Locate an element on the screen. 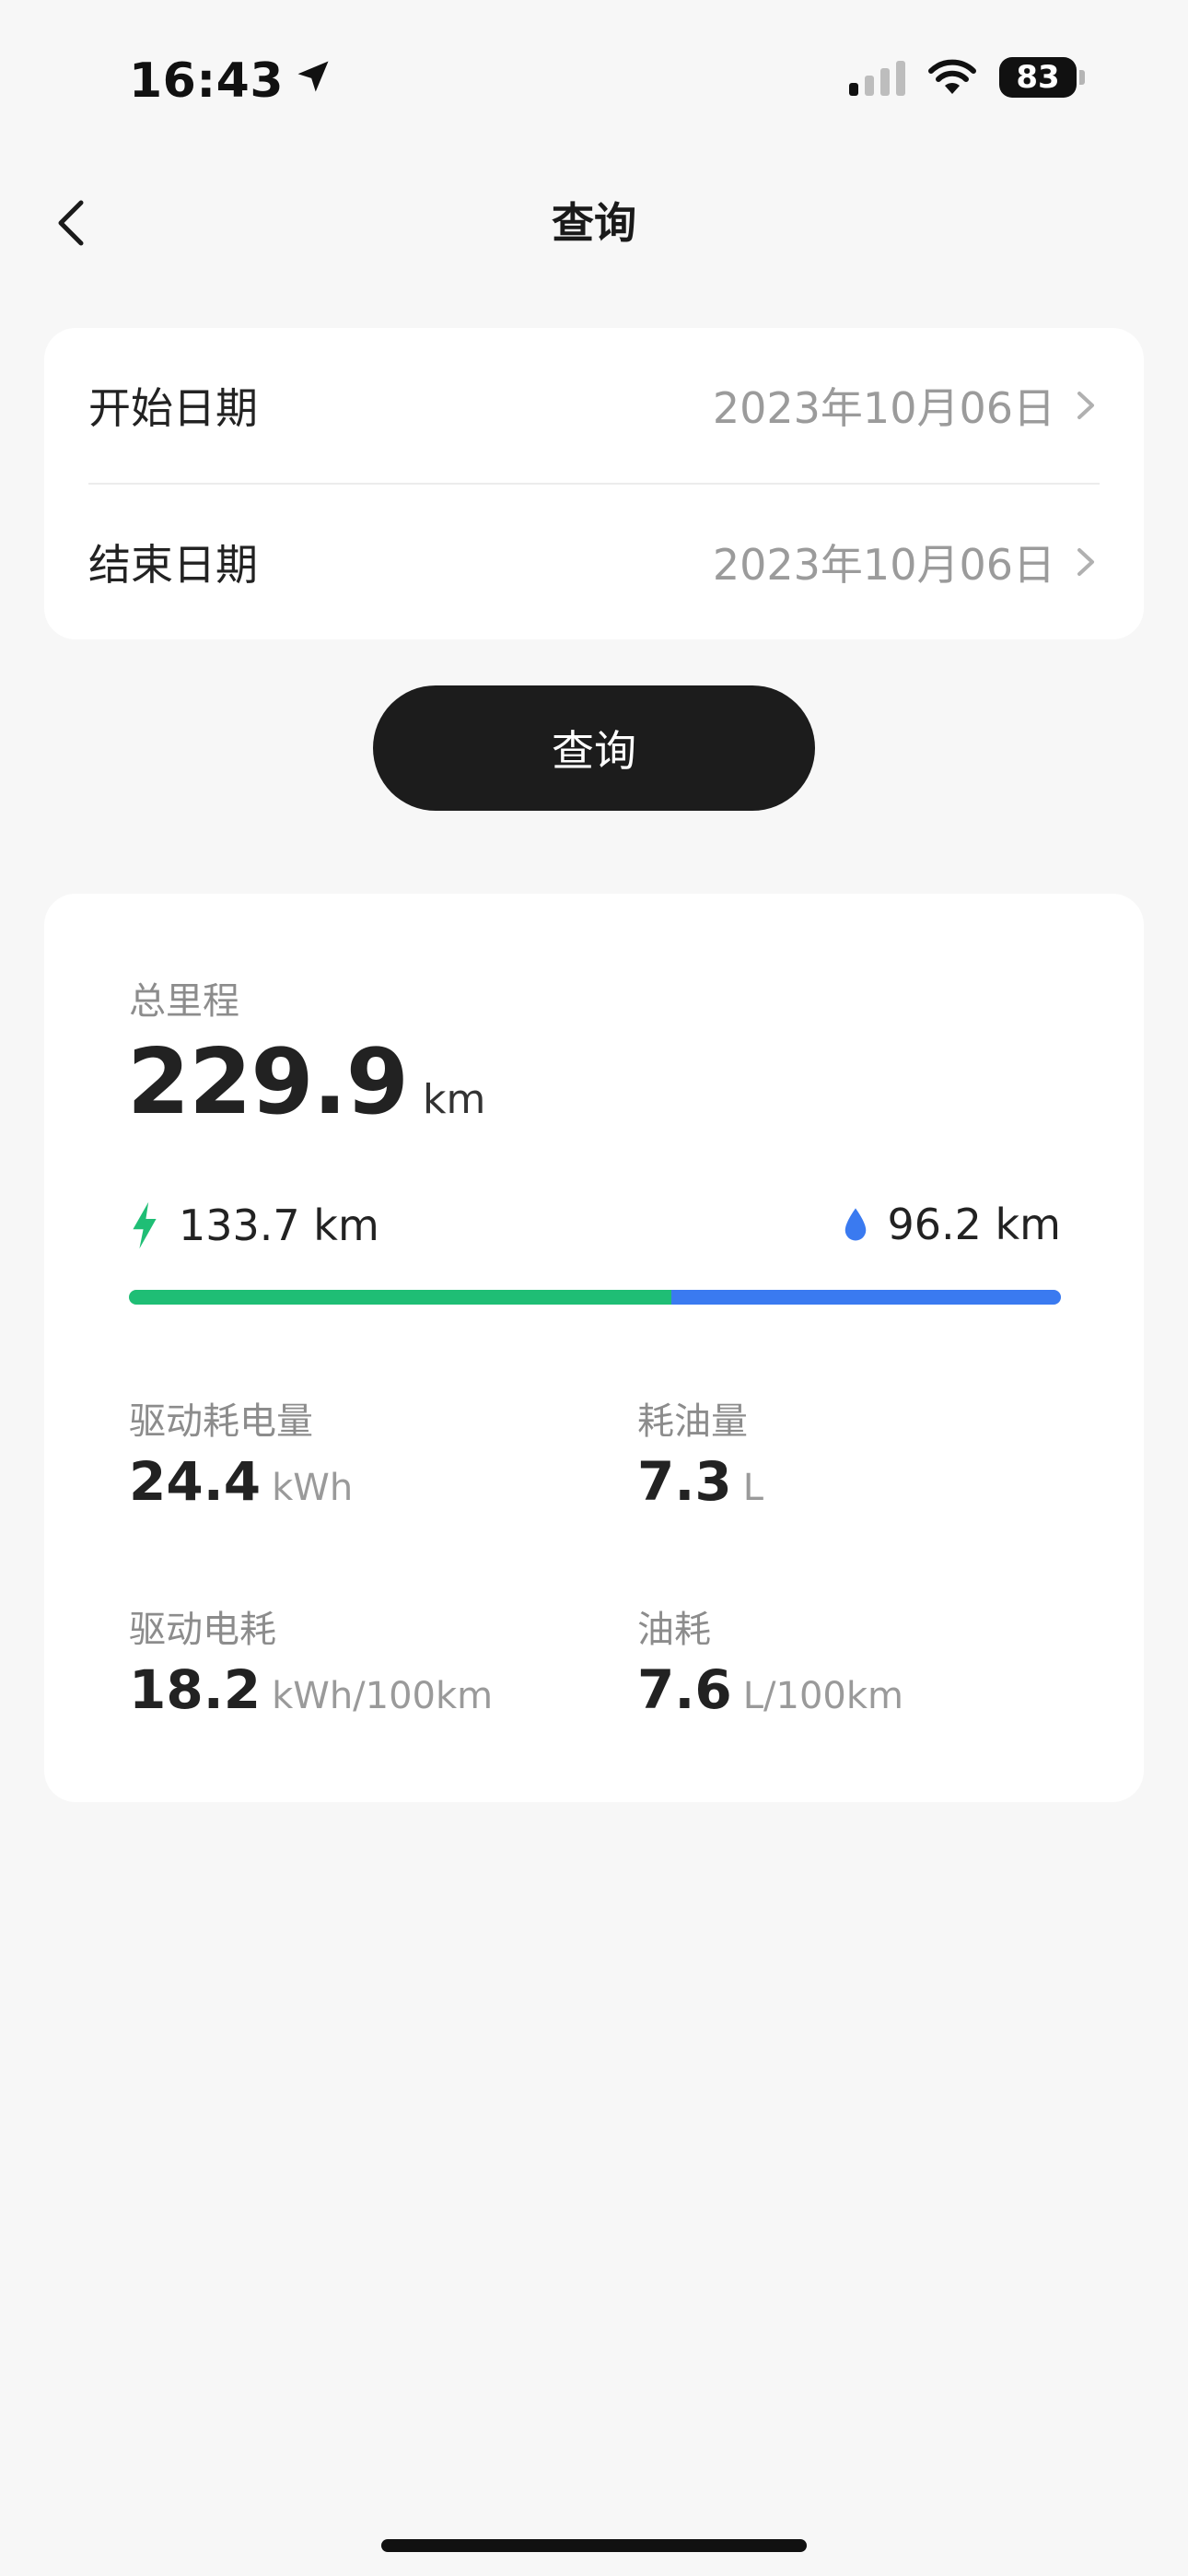 The width and height of the screenshot is (1188, 2576). electric-distance-value: 133.7 km is located at coordinates (279, 1225).